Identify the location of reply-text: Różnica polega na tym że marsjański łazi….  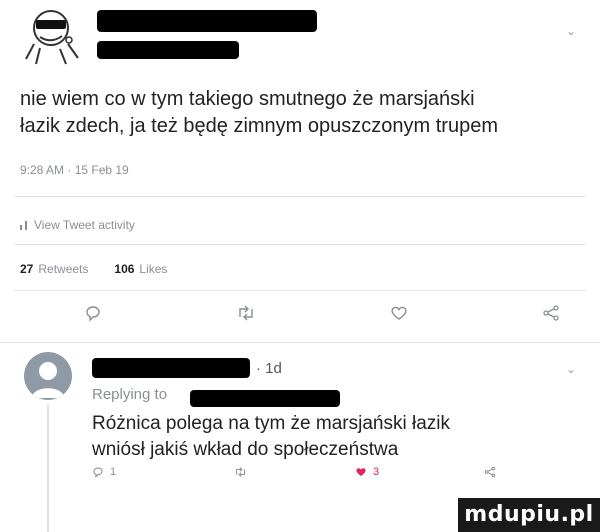
(271, 436).